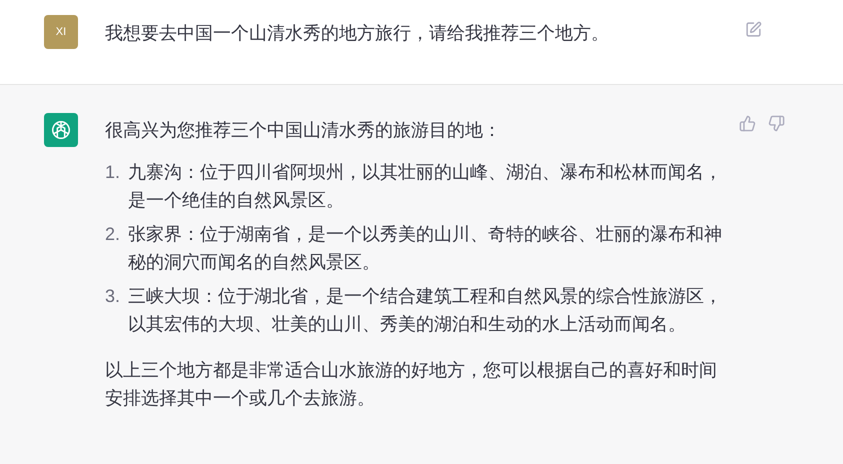  What do you see at coordinates (776, 123) in the screenshot?
I see `thumbs-down-button` at bounding box center [776, 123].